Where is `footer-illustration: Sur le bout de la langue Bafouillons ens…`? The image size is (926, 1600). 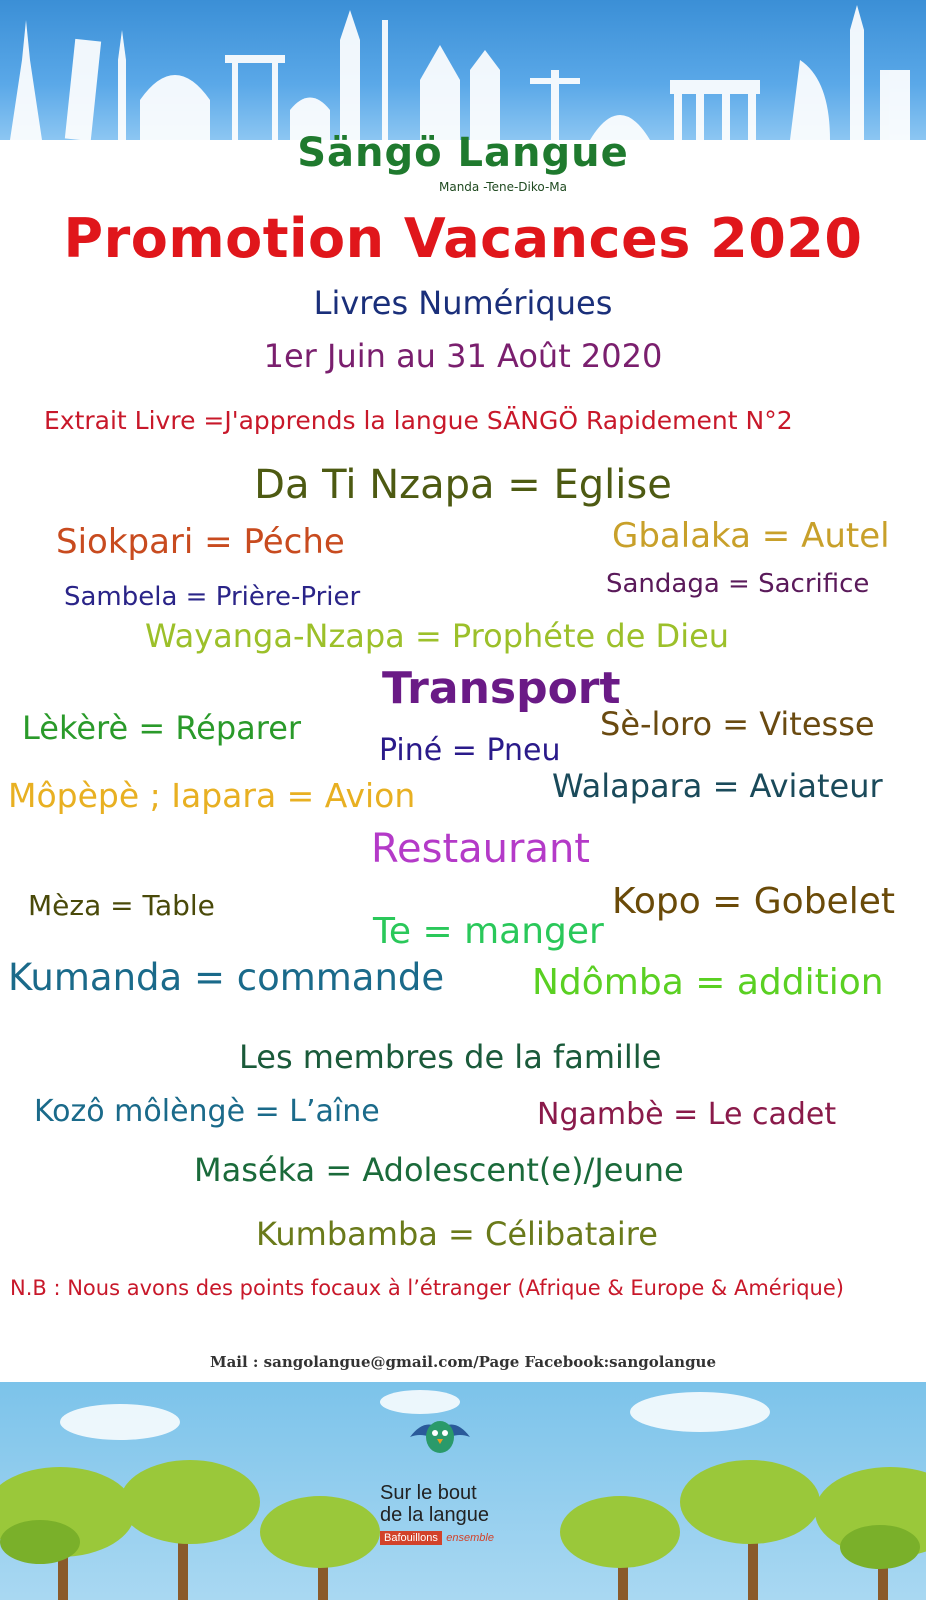
footer-illustration: Sur le bout de la langue Bafouillons ens… is located at coordinates (463, 1491).